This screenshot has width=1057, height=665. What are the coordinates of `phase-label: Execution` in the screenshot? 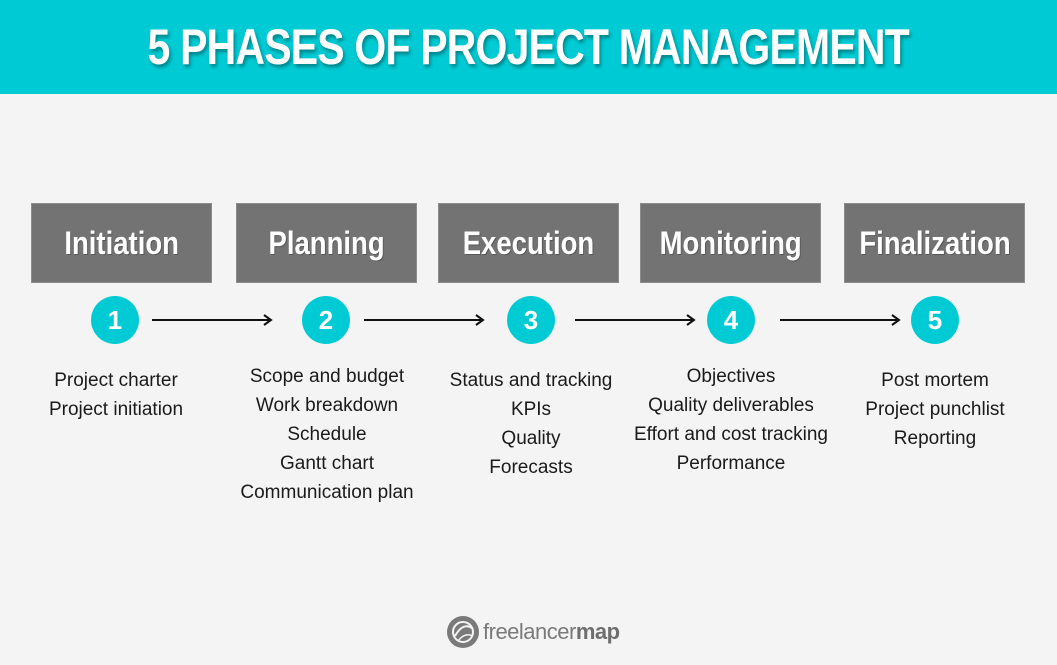 It's located at (528, 242).